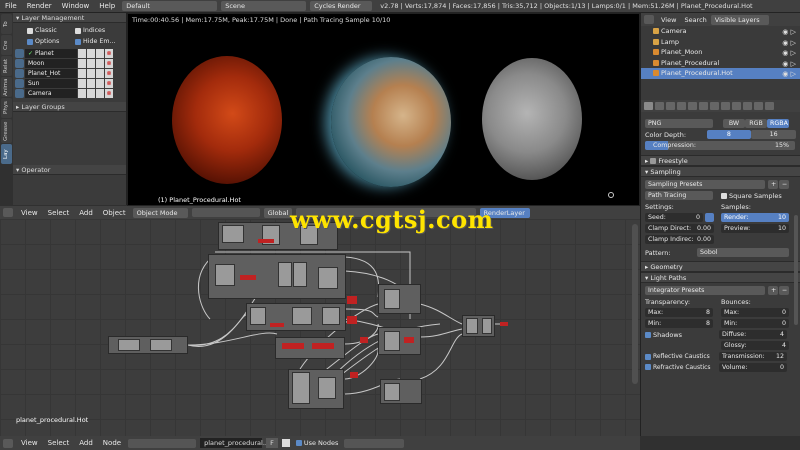 This screenshot has height=450, width=800. Describe the element at coordinates (720, 73) in the screenshot. I see `outliner-item-selected: Planet_Procedural.Hot ◉ ▷` at that location.